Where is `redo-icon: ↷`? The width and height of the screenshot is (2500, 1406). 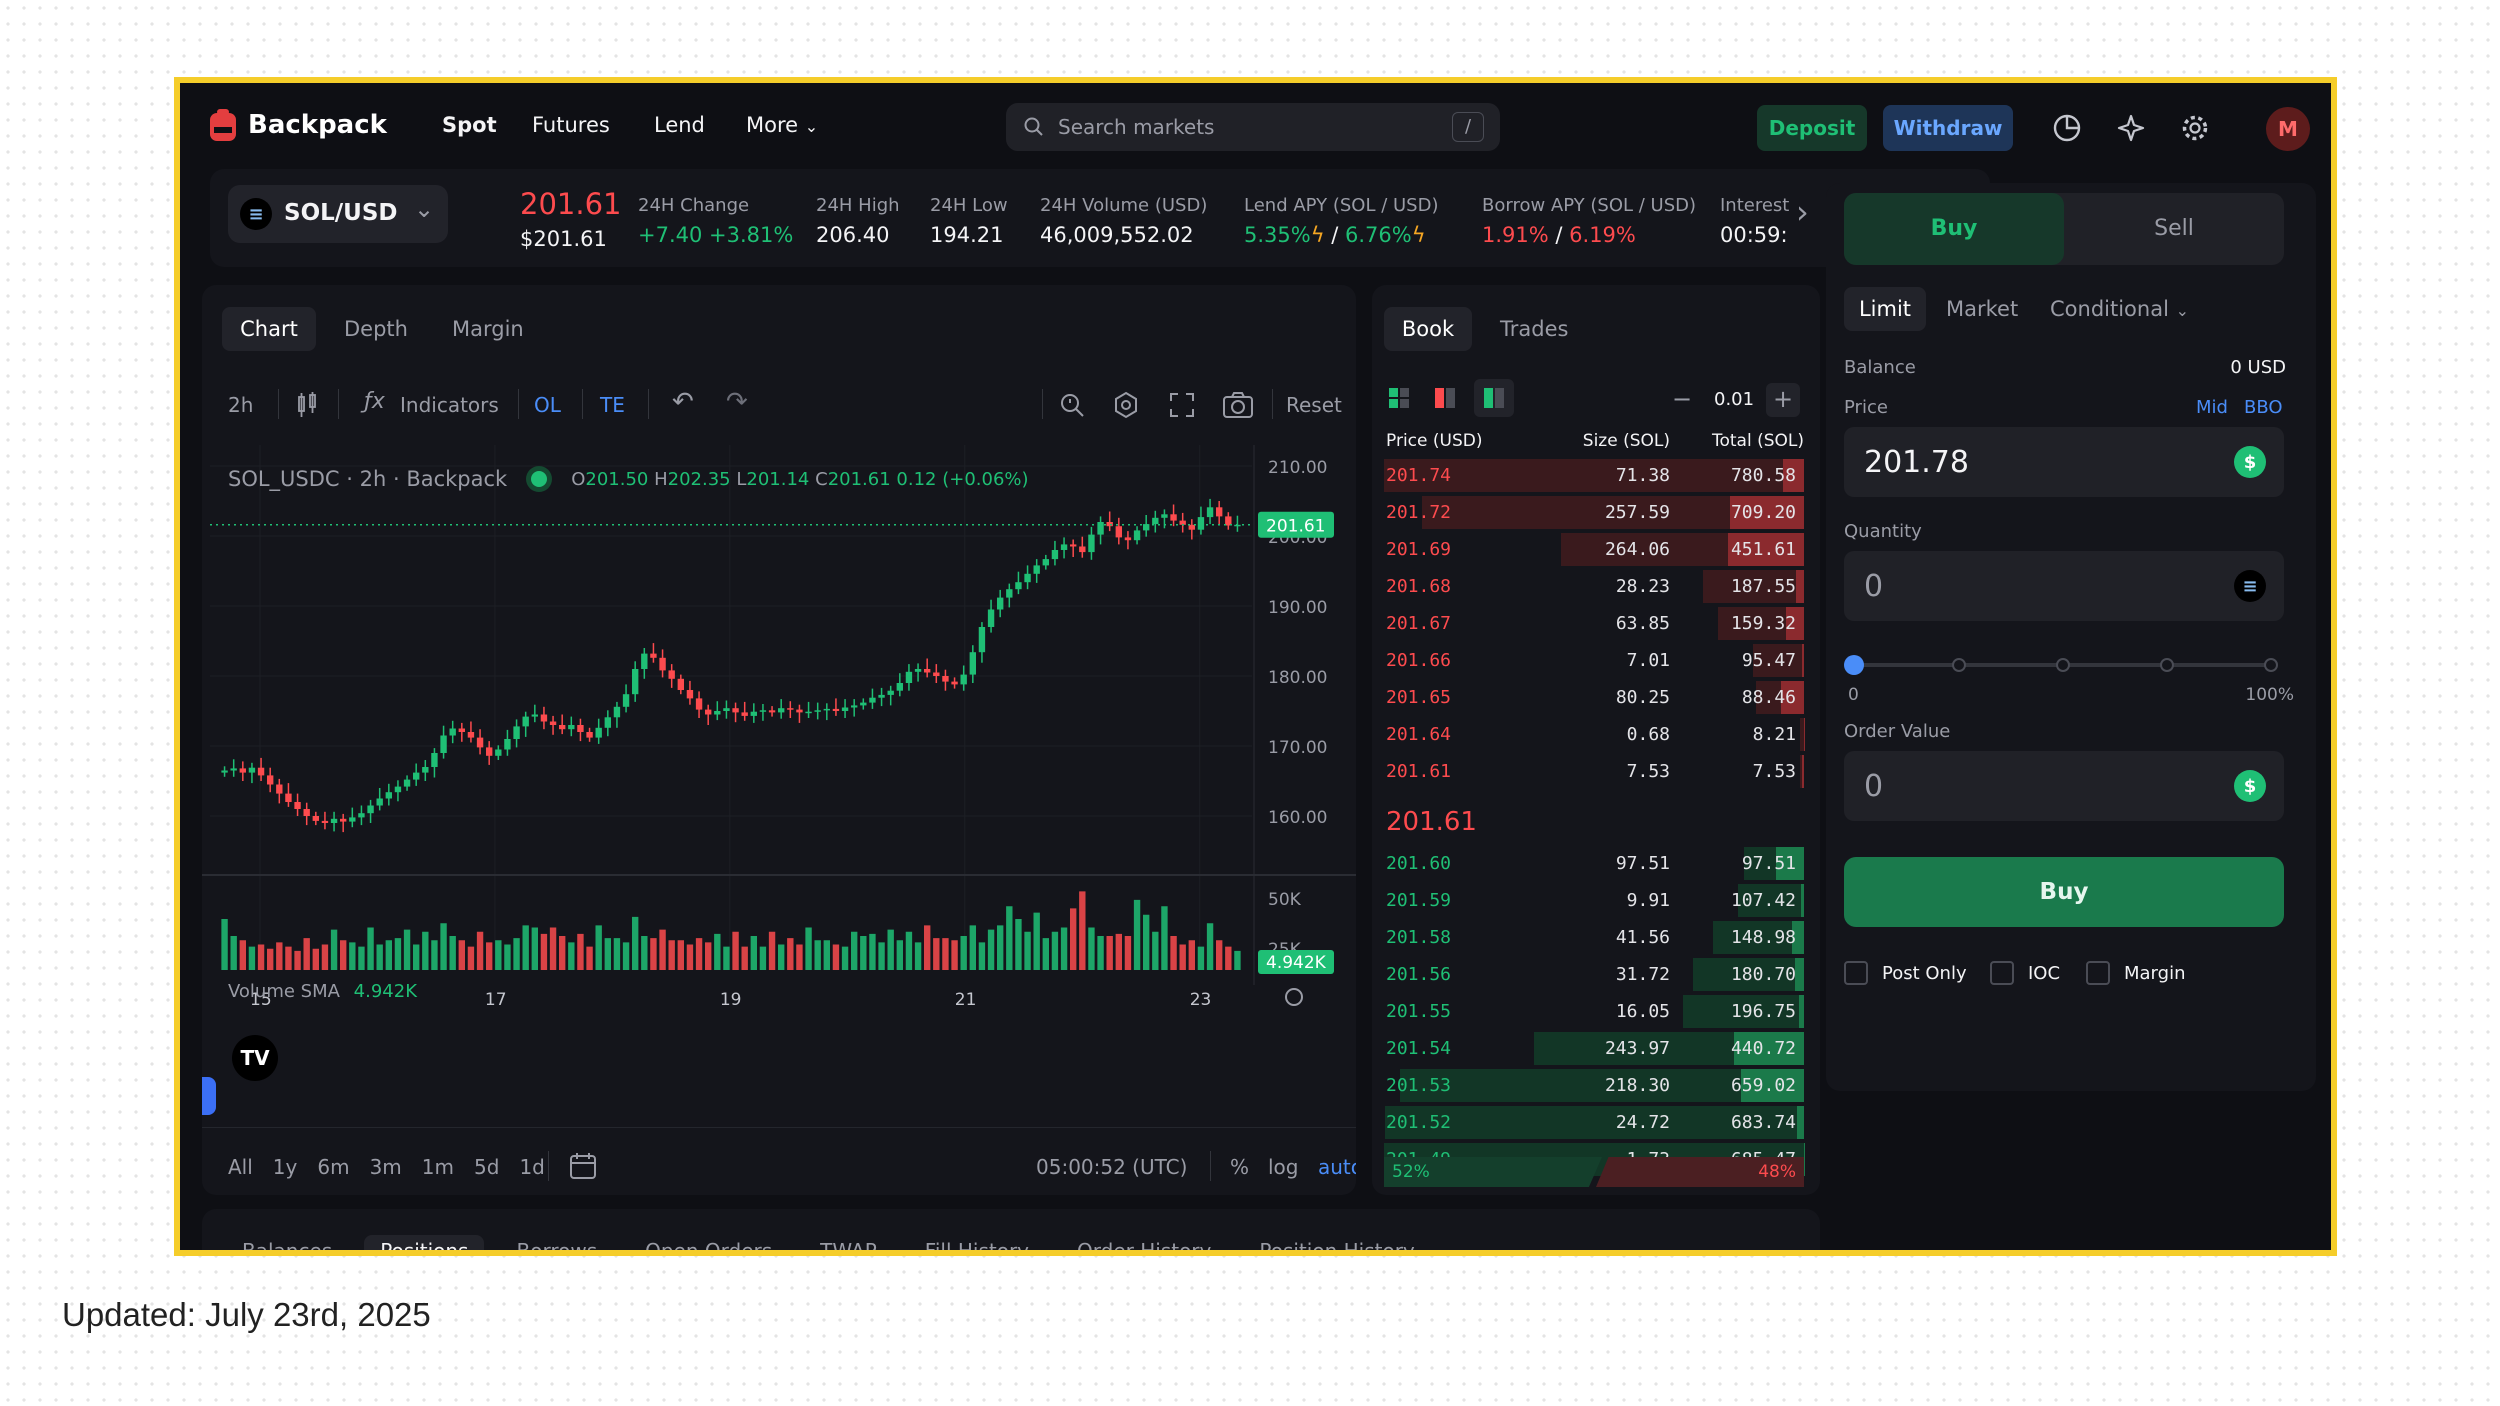
redo-icon: ↷ is located at coordinates (737, 402).